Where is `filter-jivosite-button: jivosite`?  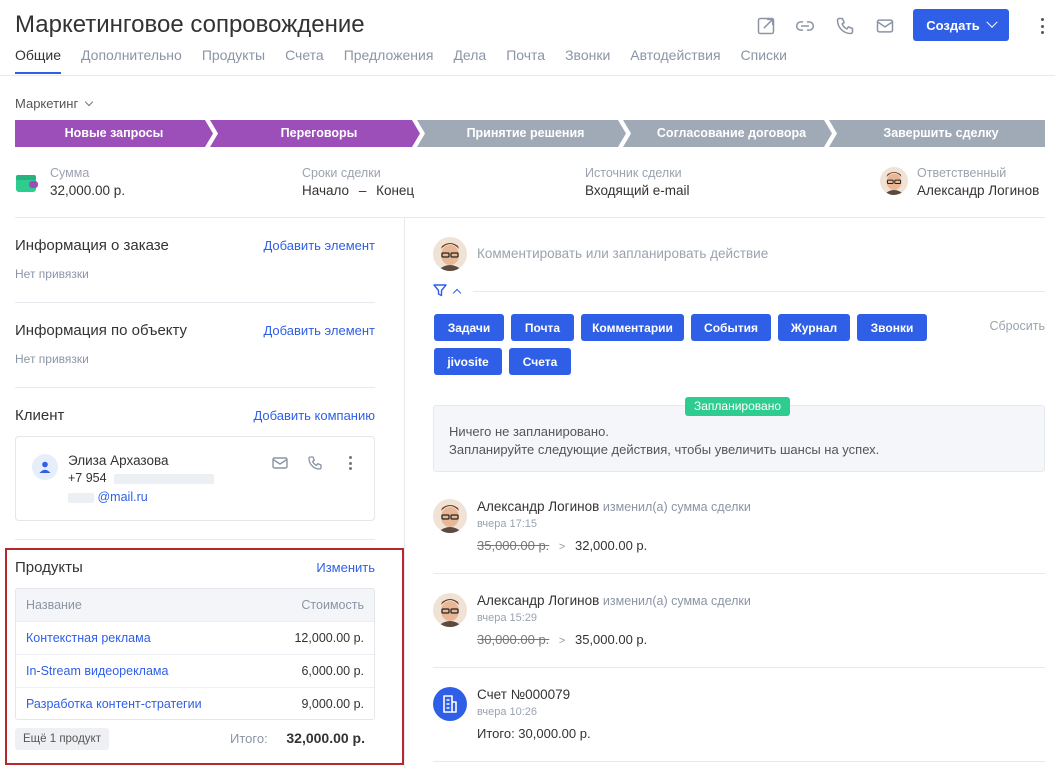
filter-jivosite-button: jivosite is located at coordinates (468, 361).